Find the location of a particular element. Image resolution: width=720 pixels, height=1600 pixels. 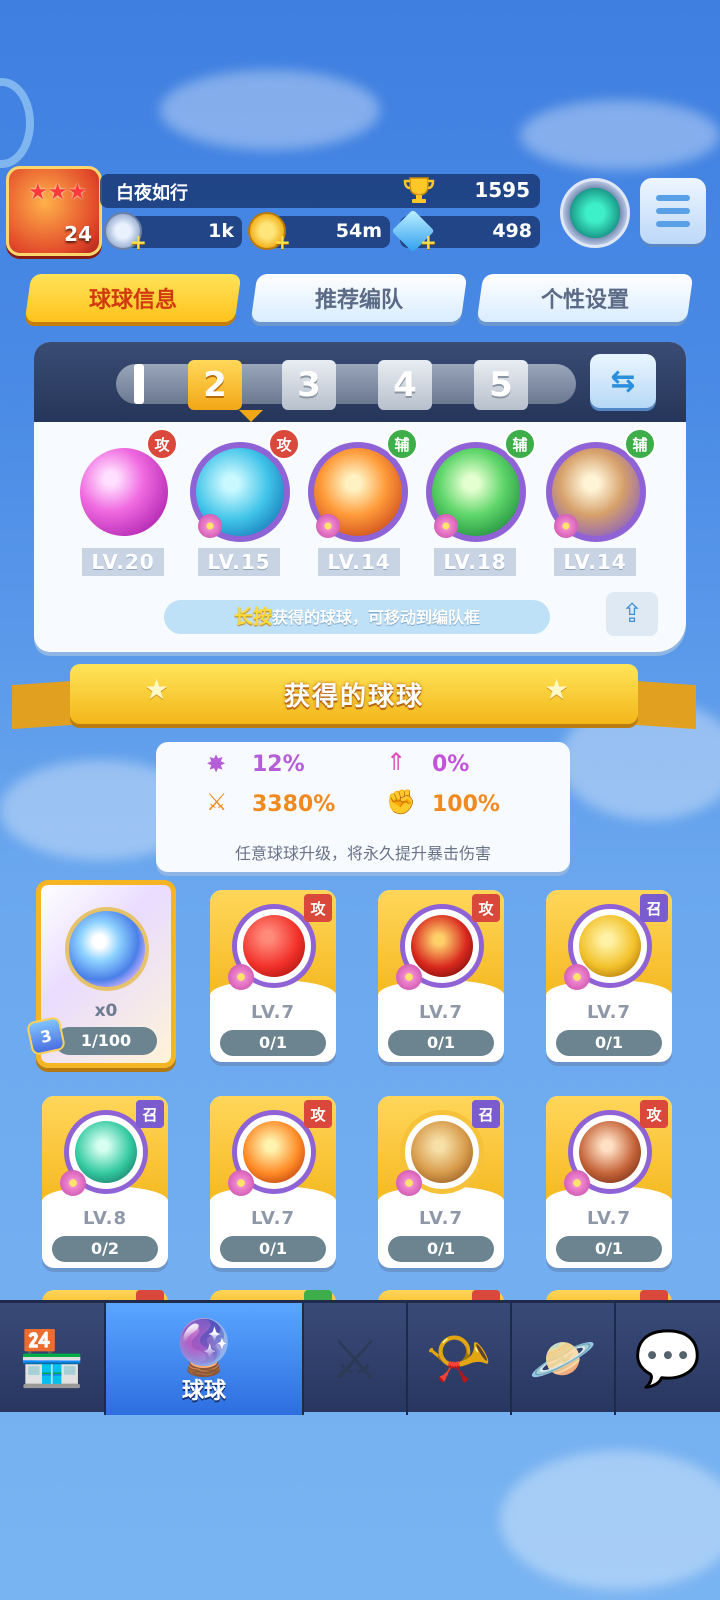

trophy-count: 1595 is located at coordinates (502, 190).